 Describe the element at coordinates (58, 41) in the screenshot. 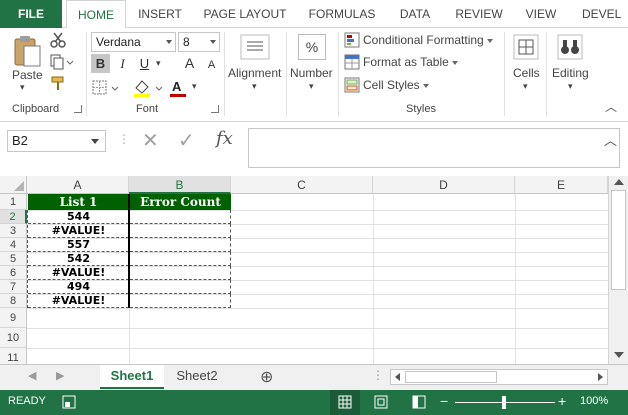

I see `cut-icon` at that location.